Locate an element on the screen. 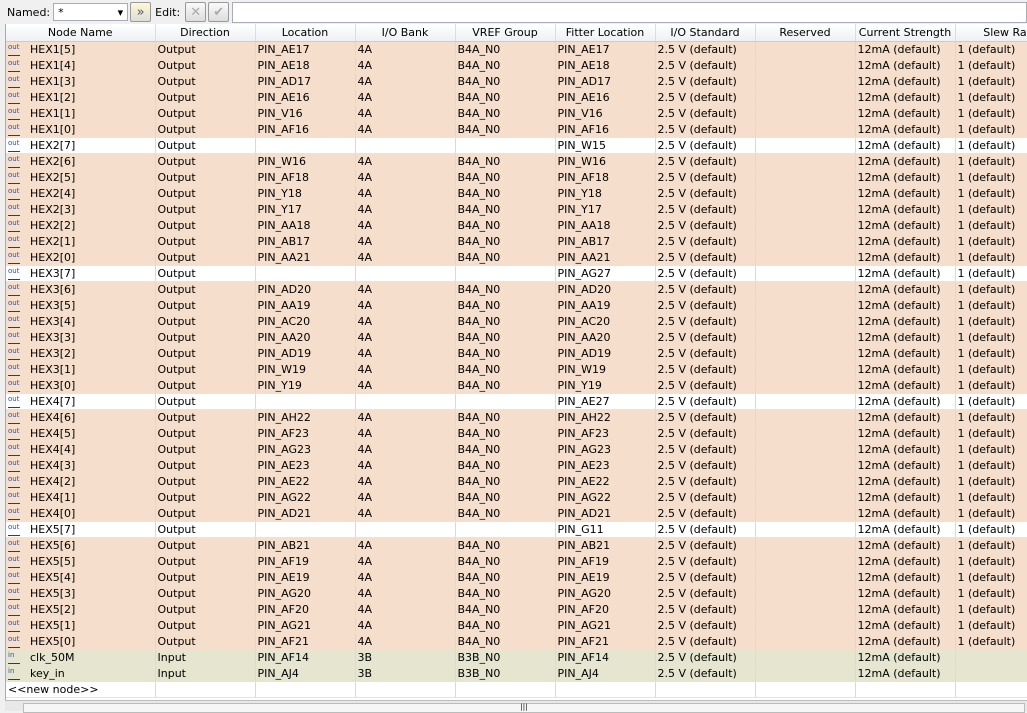 This screenshot has height=713, width=1027. location-cell: PIN_AG22 is located at coordinates (305, 497).